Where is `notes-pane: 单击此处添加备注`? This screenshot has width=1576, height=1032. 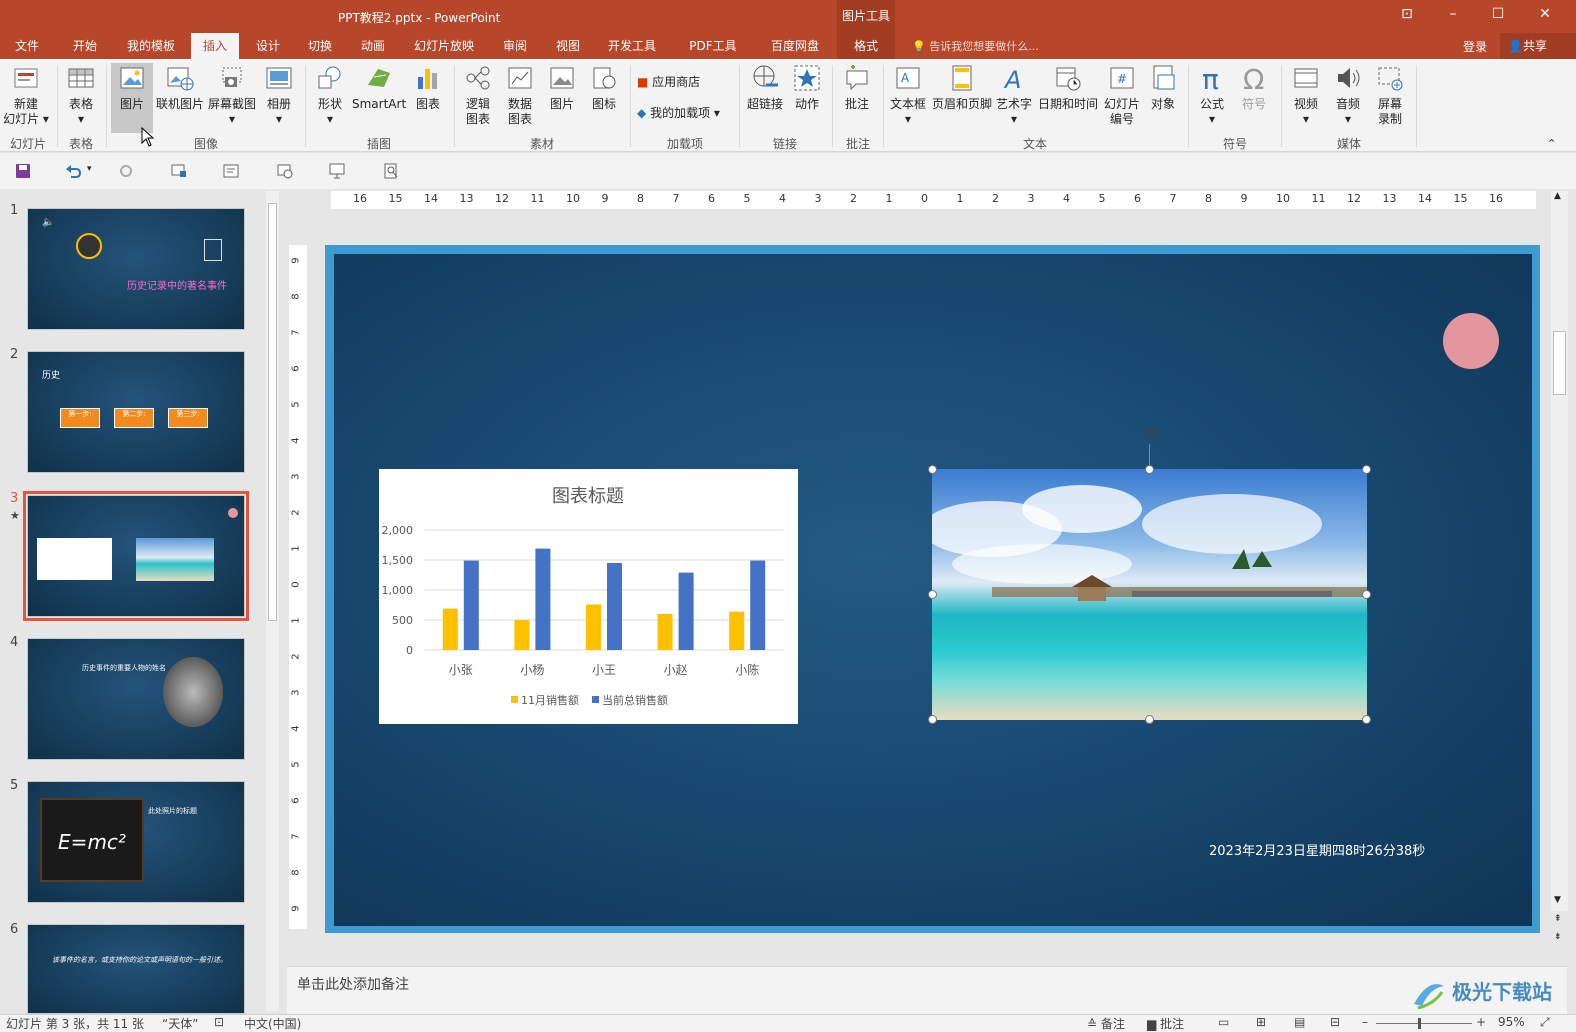 notes-pane: 单击此处添加备注 is located at coordinates (927, 990).